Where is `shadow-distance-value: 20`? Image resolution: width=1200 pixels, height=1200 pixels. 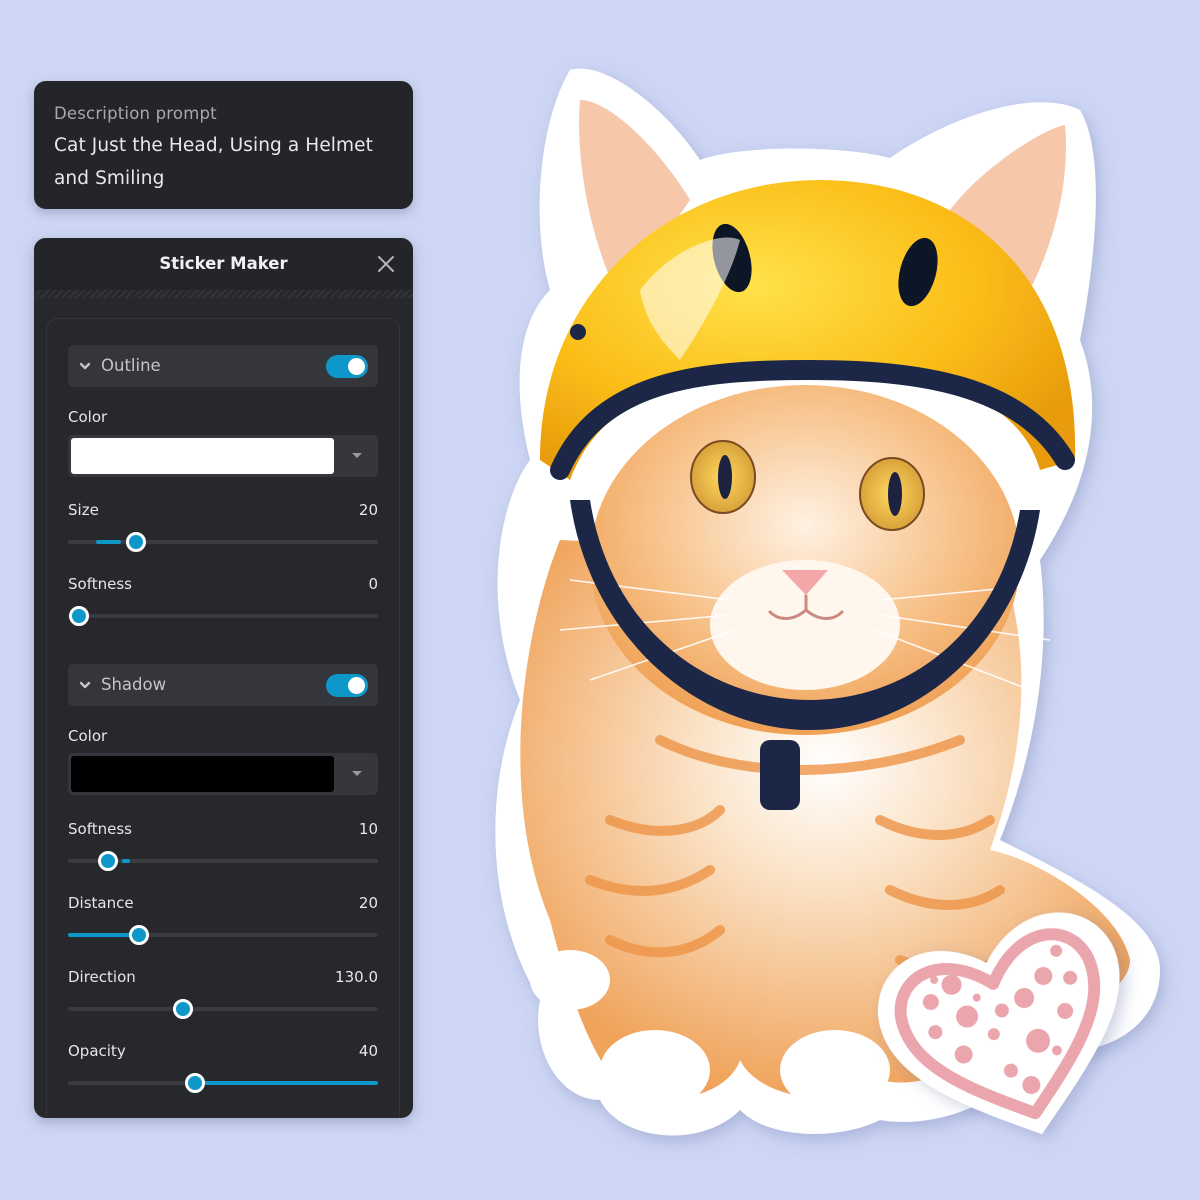 shadow-distance-value: 20 is located at coordinates (368, 903).